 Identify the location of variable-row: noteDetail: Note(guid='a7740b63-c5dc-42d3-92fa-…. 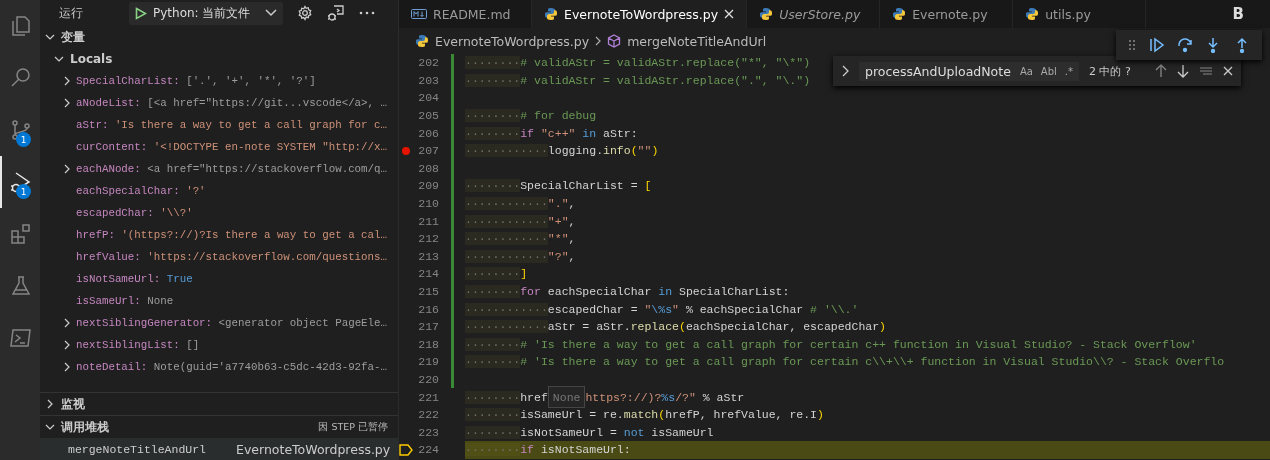
(219, 367).